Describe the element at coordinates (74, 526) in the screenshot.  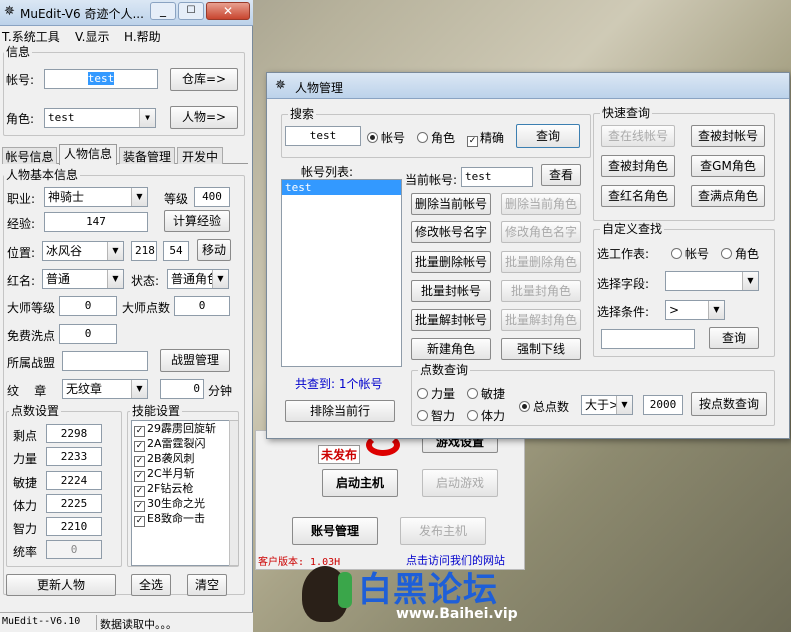
I see `intelligence-input: 2210` at that location.